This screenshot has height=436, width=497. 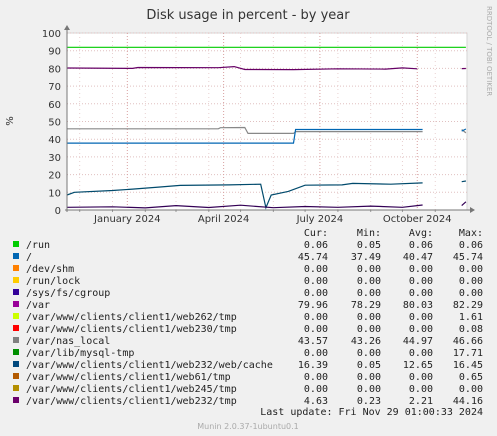 I want to click on y-tick-label: 70, so click(x=54, y=87).